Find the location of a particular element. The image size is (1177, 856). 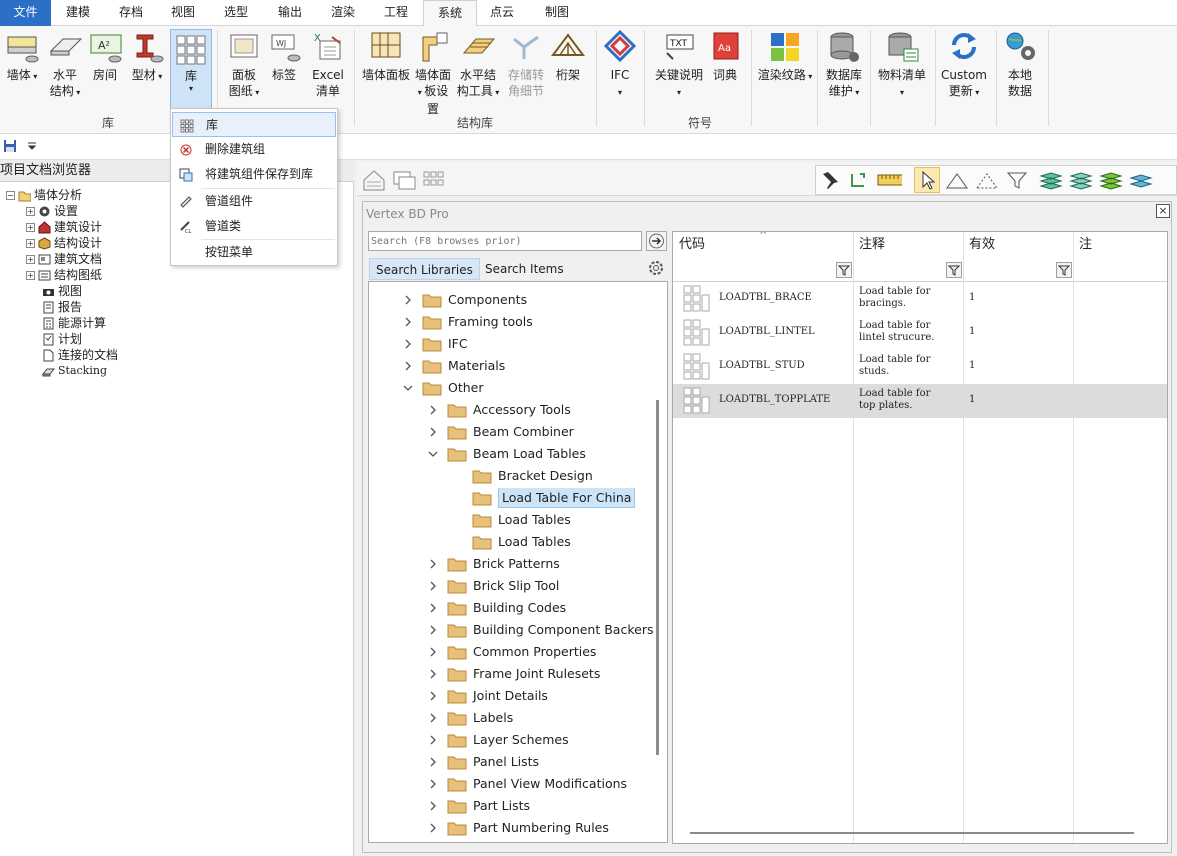

floor-structure-tools-button: 水平结 构工具 ▾ is located at coordinates (478, 65).